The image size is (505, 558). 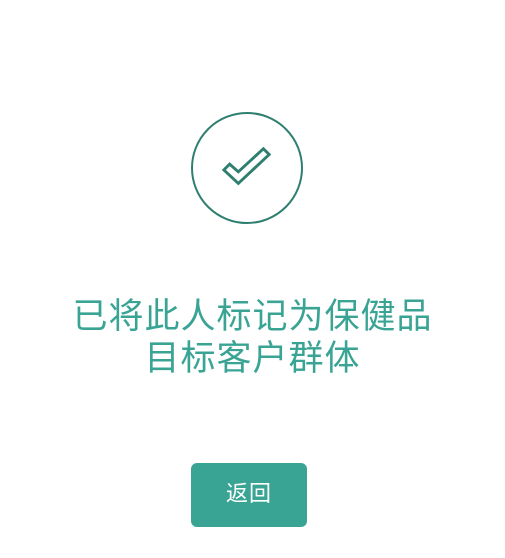 I want to click on message-line-2: 目标客户群体, so click(x=252, y=359).